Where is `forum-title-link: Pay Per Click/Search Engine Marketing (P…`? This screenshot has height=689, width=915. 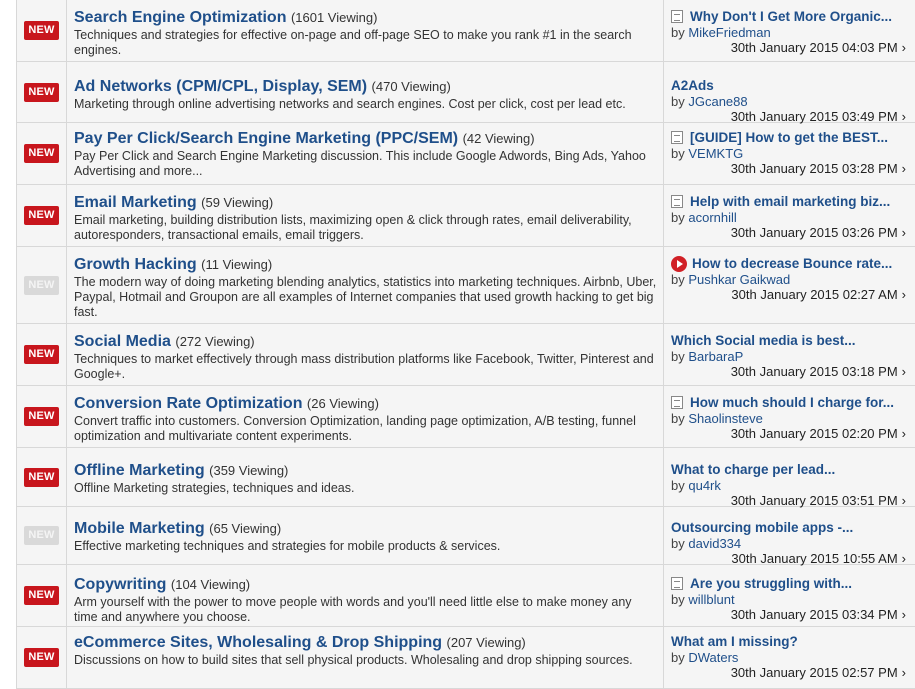 forum-title-link: Pay Per Click/Search Engine Marketing (P… is located at coordinates (266, 138).